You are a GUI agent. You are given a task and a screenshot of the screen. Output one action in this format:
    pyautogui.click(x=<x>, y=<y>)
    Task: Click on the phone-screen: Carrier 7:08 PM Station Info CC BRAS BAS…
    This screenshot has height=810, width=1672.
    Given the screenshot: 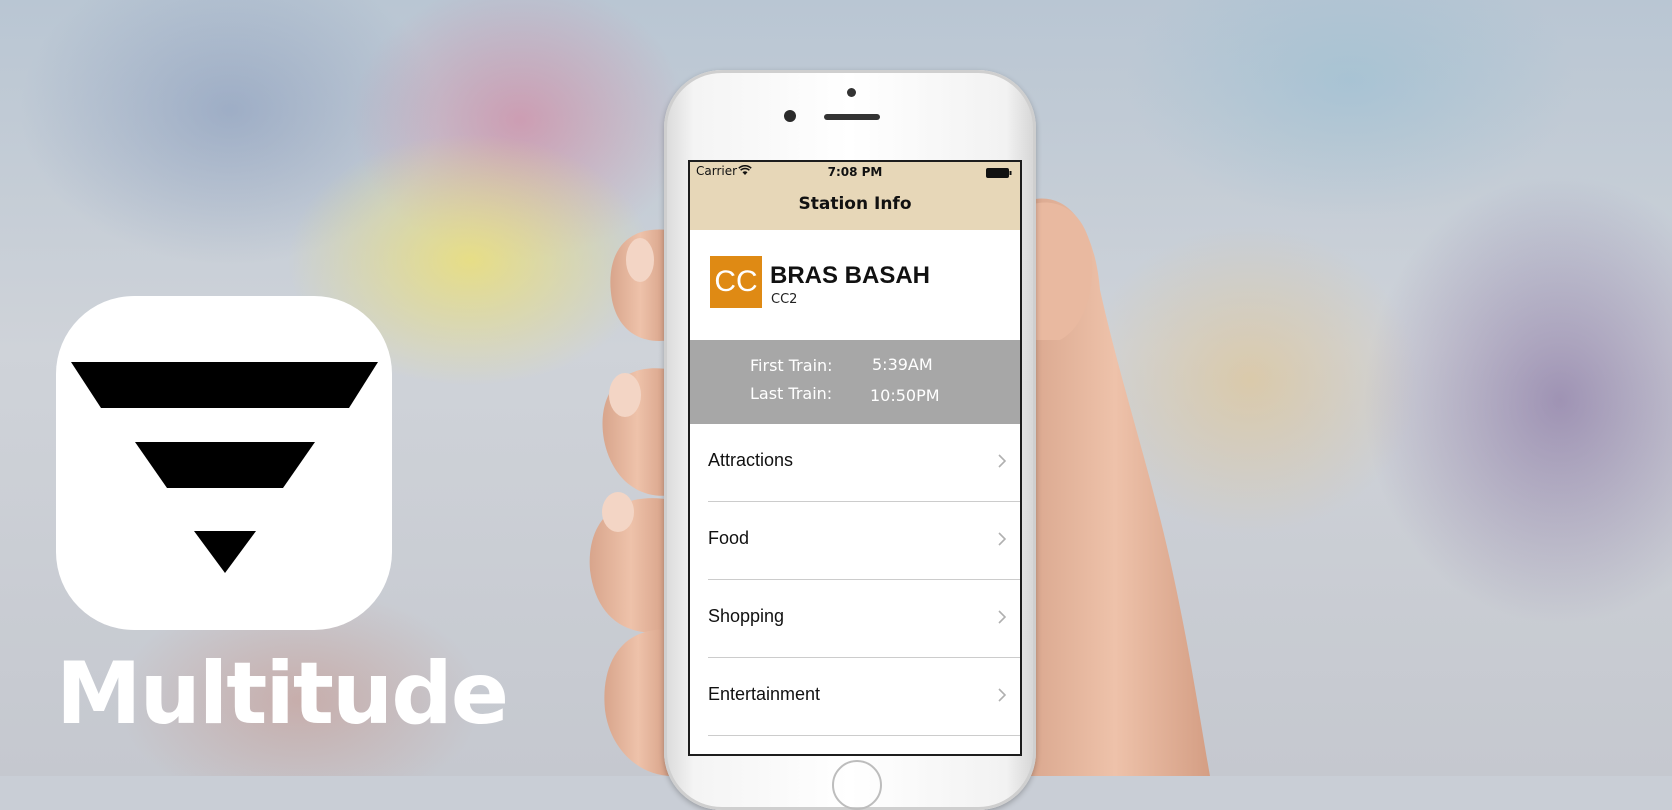 What is the action you would take?
    pyautogui.click(x=855, y=458)
    